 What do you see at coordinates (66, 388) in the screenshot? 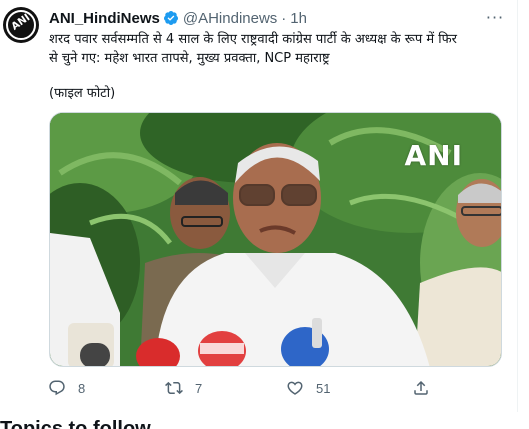
I see `reply-button: 8` at bounding box center [66, 388].